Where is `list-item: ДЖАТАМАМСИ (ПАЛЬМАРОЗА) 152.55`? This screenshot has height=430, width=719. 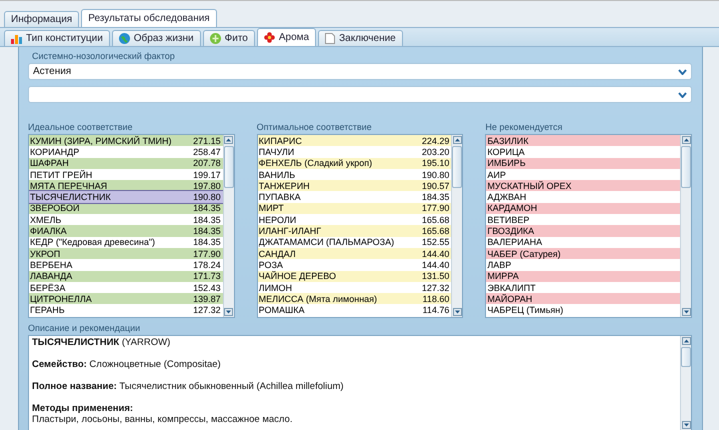 list-item: ДЖАТАМАМСИ (ПАЛЬМАРОЗА) 152.55 is located at coordinates (355, 242).